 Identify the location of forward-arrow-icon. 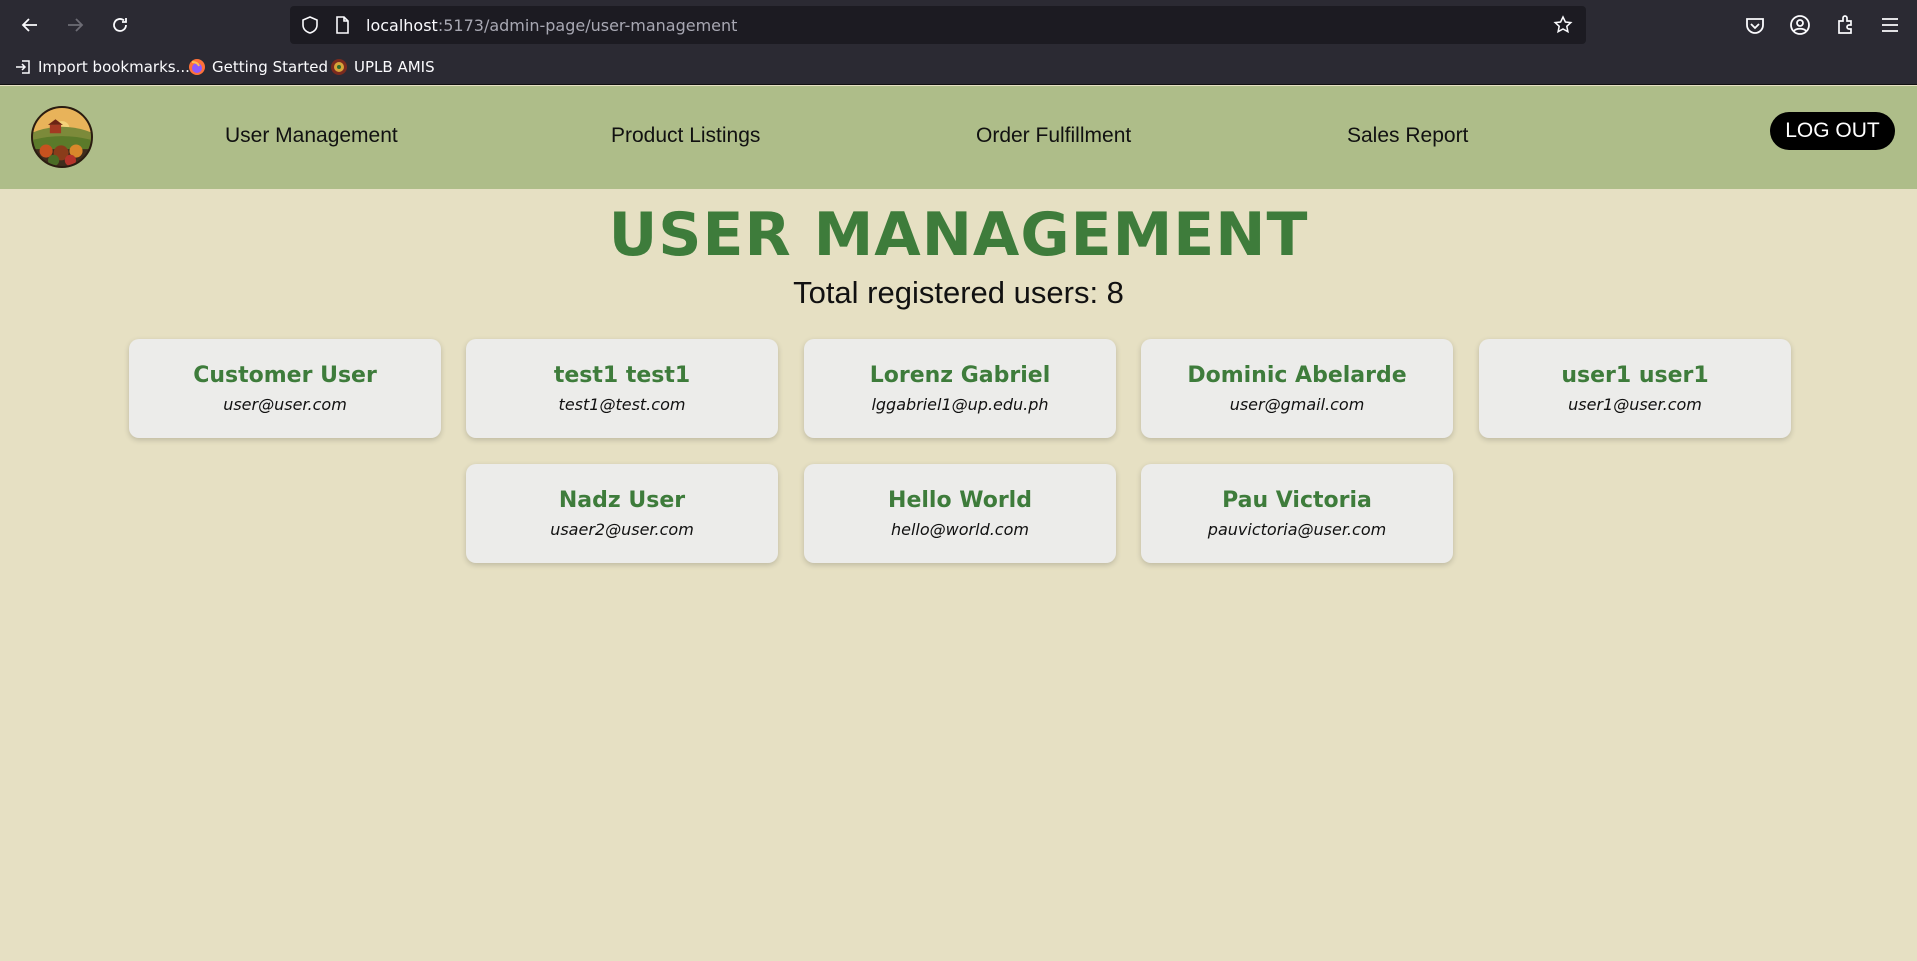
(76, 25).